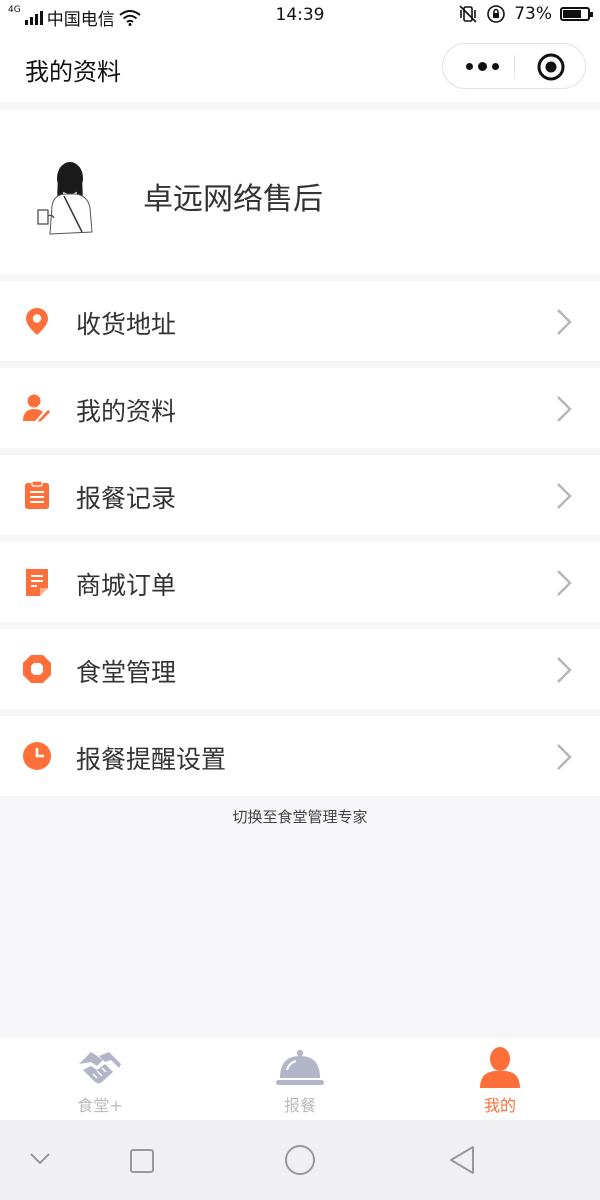 This screenshot has width=600, height=1200. What do you see at coordinates (126, 324) in the screenshot?
I see `menu-label: 收货地址` at bounding box center [126, 324].